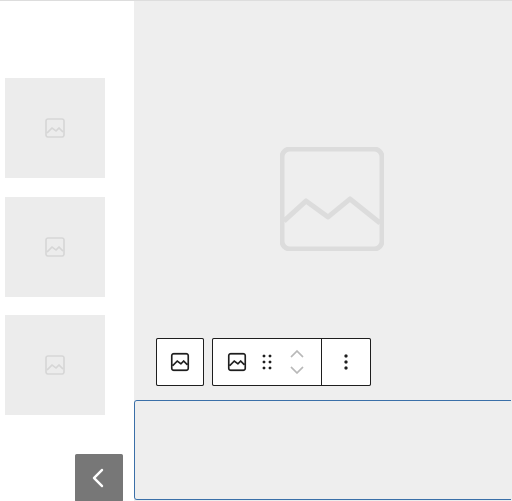 The image size is (512, 501). I want to click on image-block-button, so click(237, 362).